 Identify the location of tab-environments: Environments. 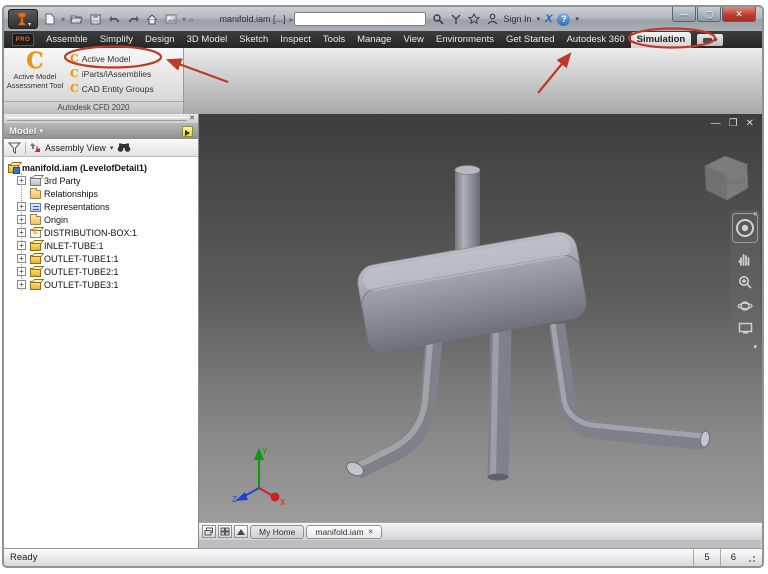
(465, 40).